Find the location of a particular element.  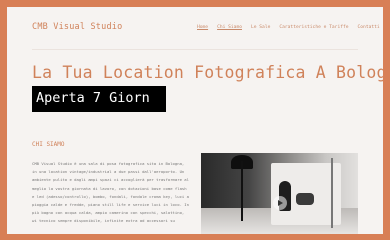

hero-highlight-box: Aperta 7 Giorn is located at coordinates (99, 99).